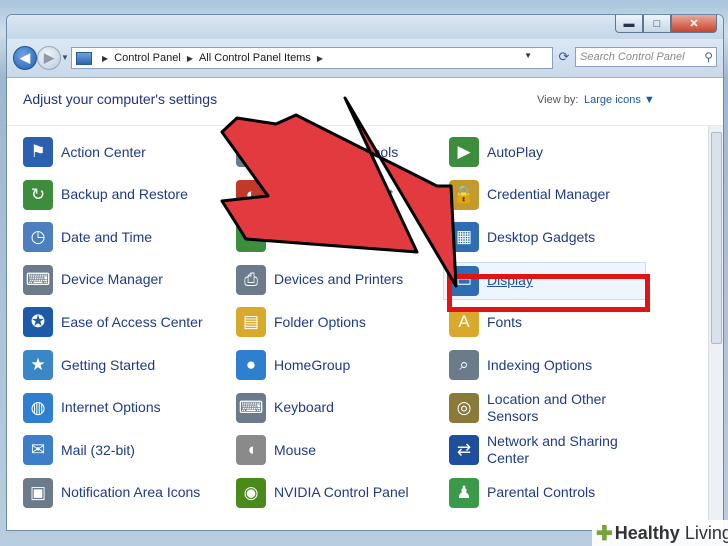 The width and height of the screenshot is (728, 546). What do you see at coordinates (660, 533) in the screenshot?
I see `watermark-logo: ✚ Healthy Living` at bounding box center [660, 533].